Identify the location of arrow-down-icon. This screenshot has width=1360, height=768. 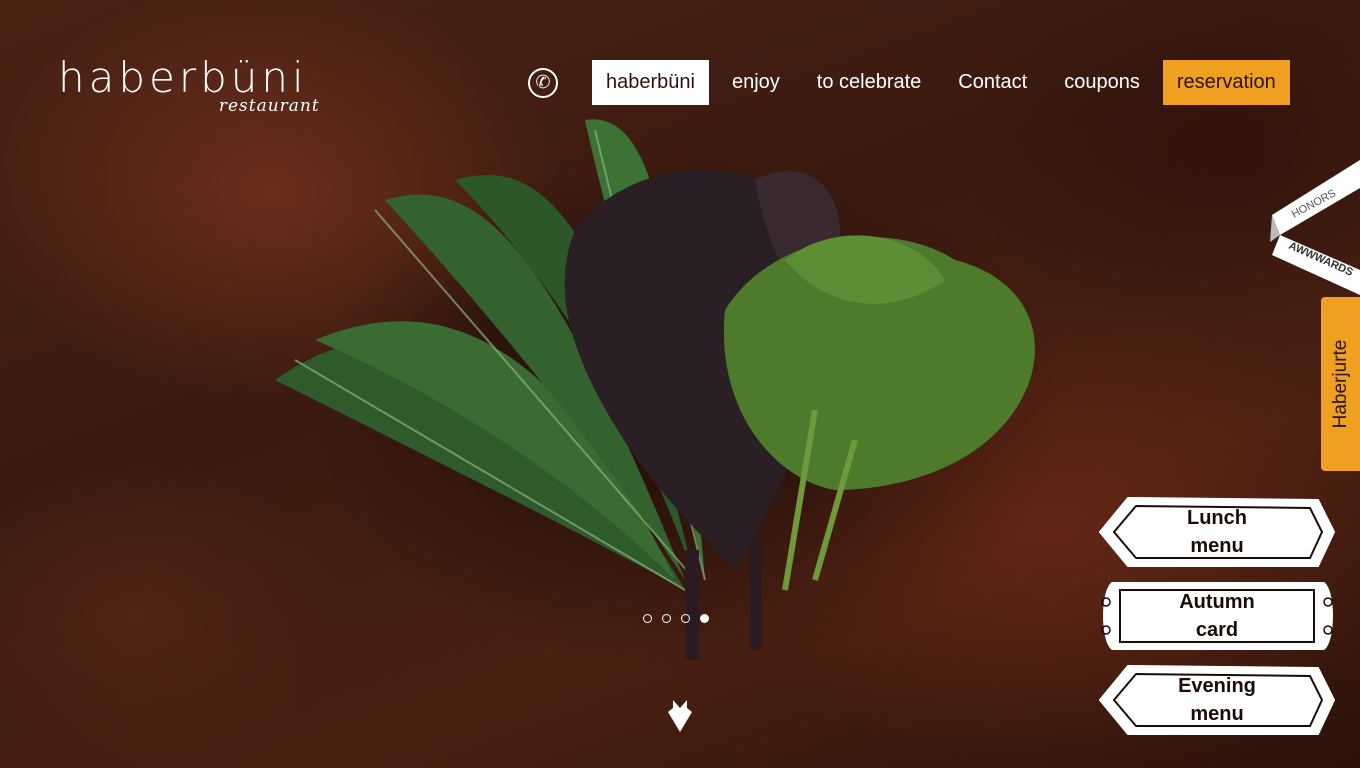
(680, 716).